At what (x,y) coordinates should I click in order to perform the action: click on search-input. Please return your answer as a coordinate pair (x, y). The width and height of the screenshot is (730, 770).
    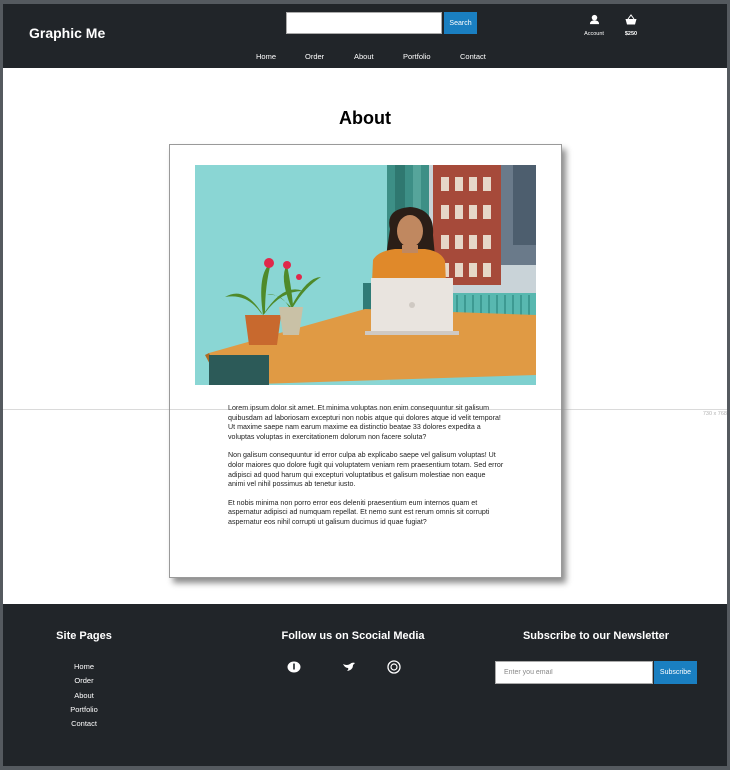
    Looking at the image, I should click on (364, 23).